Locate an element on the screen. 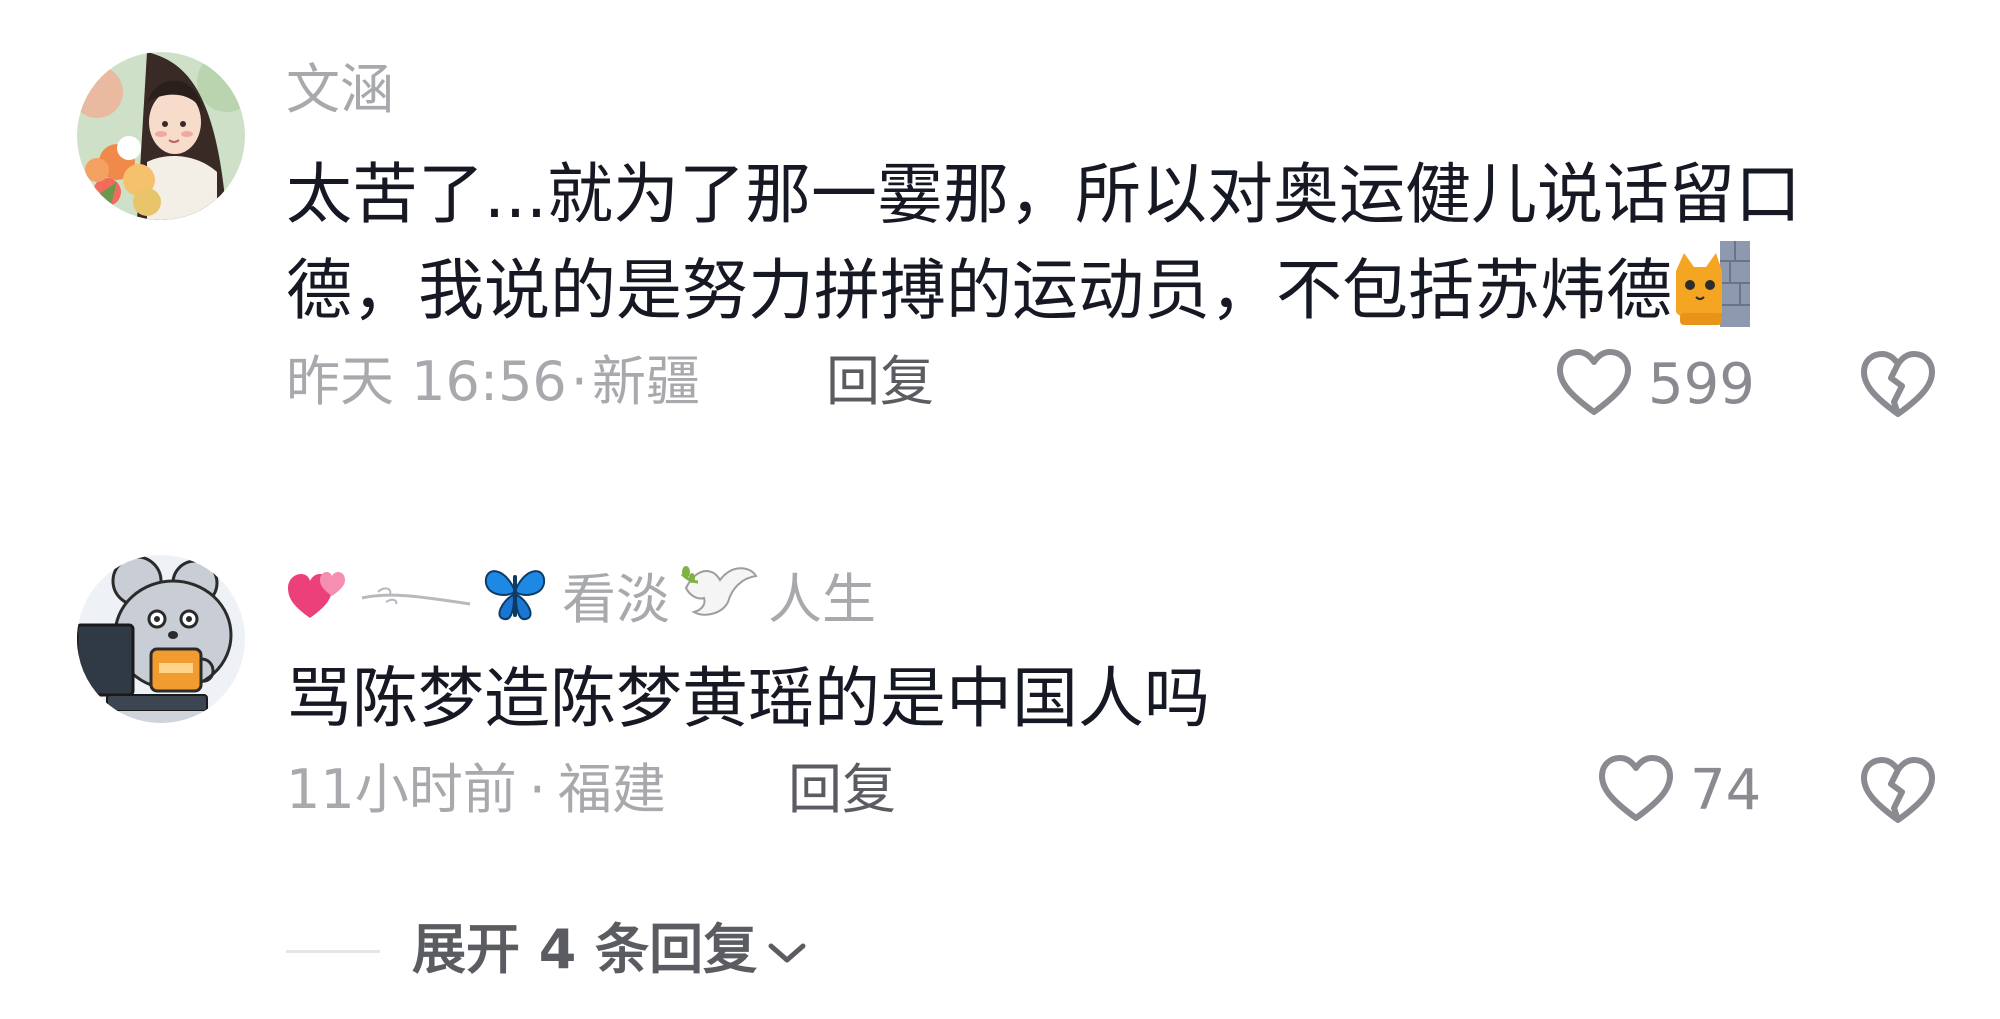 The image size is (2000, 1019). username: 看淡 人生 is located at coordinates (581, 600).